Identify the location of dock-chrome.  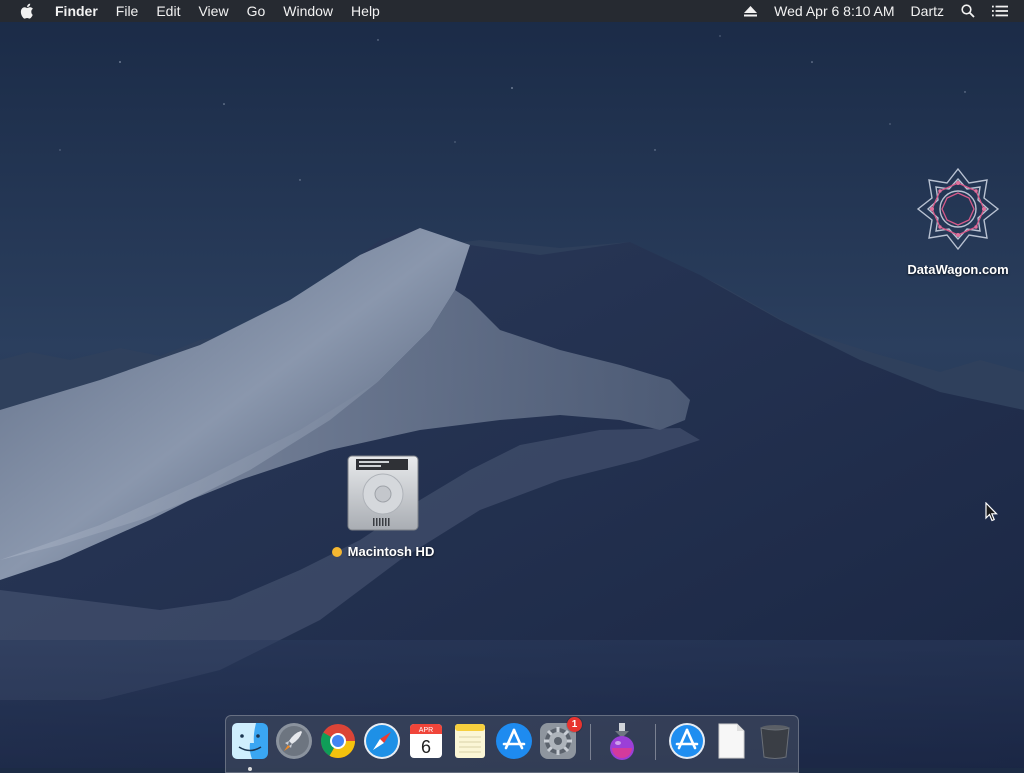
(338, 741).